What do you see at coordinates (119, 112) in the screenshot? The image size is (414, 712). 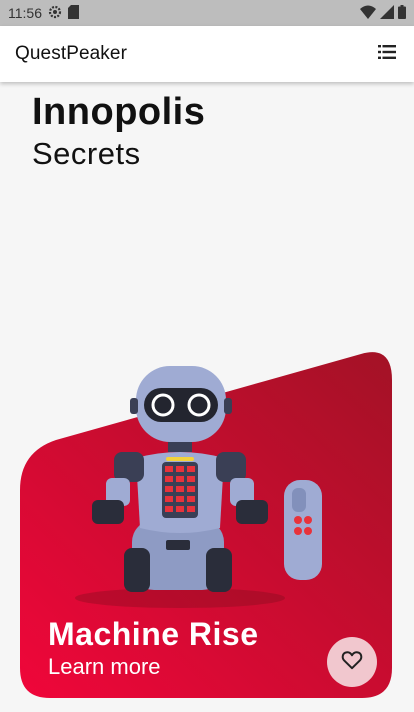 I see `page-title: Innopolis` at bounding box center [119, 112].